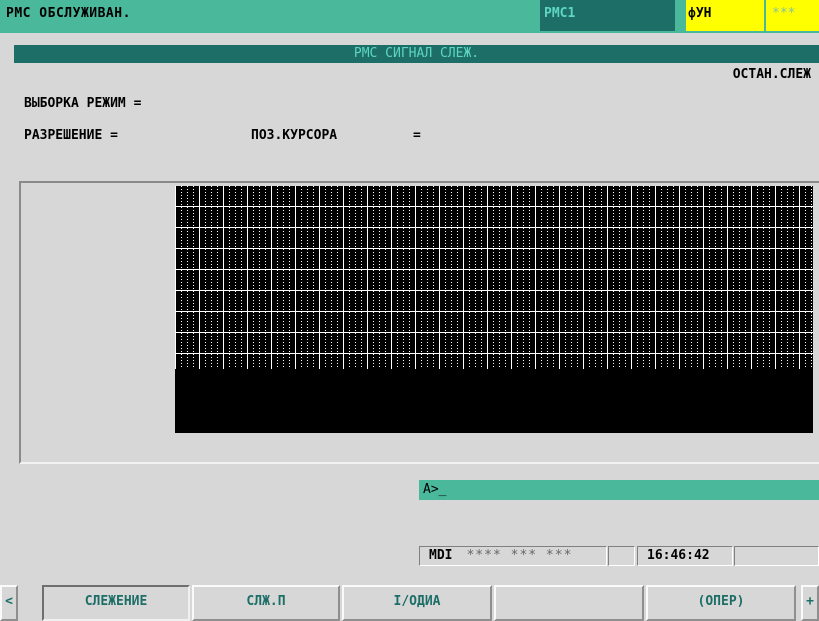  What do you see at coordinates (294, 135) in the screenshot?
I see `cursor-position-label: ПOЗ.KУPCOPA` at bounding box center [294, 135].